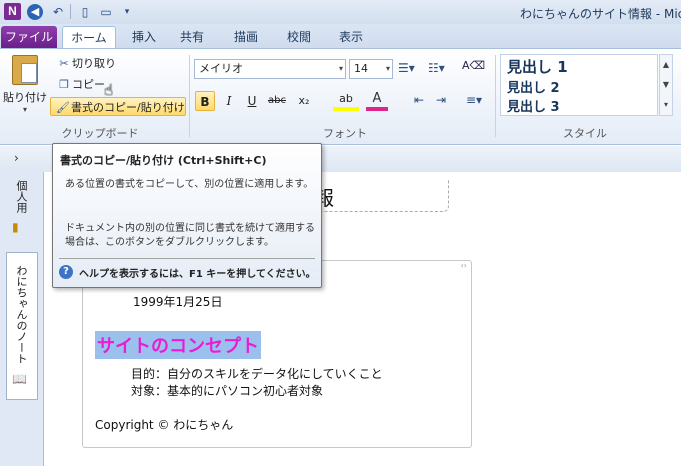 This screenshot has height=466, width=681. I want to click on tab-view: 表示, so click(351, 37).